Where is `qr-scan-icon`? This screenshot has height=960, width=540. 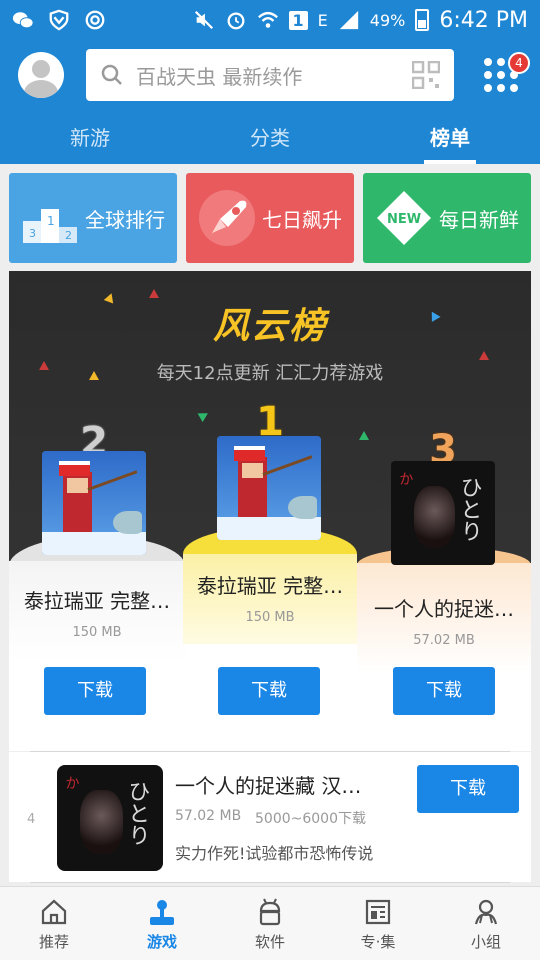 qr-scan-icon is located at coordinates (426, 75).